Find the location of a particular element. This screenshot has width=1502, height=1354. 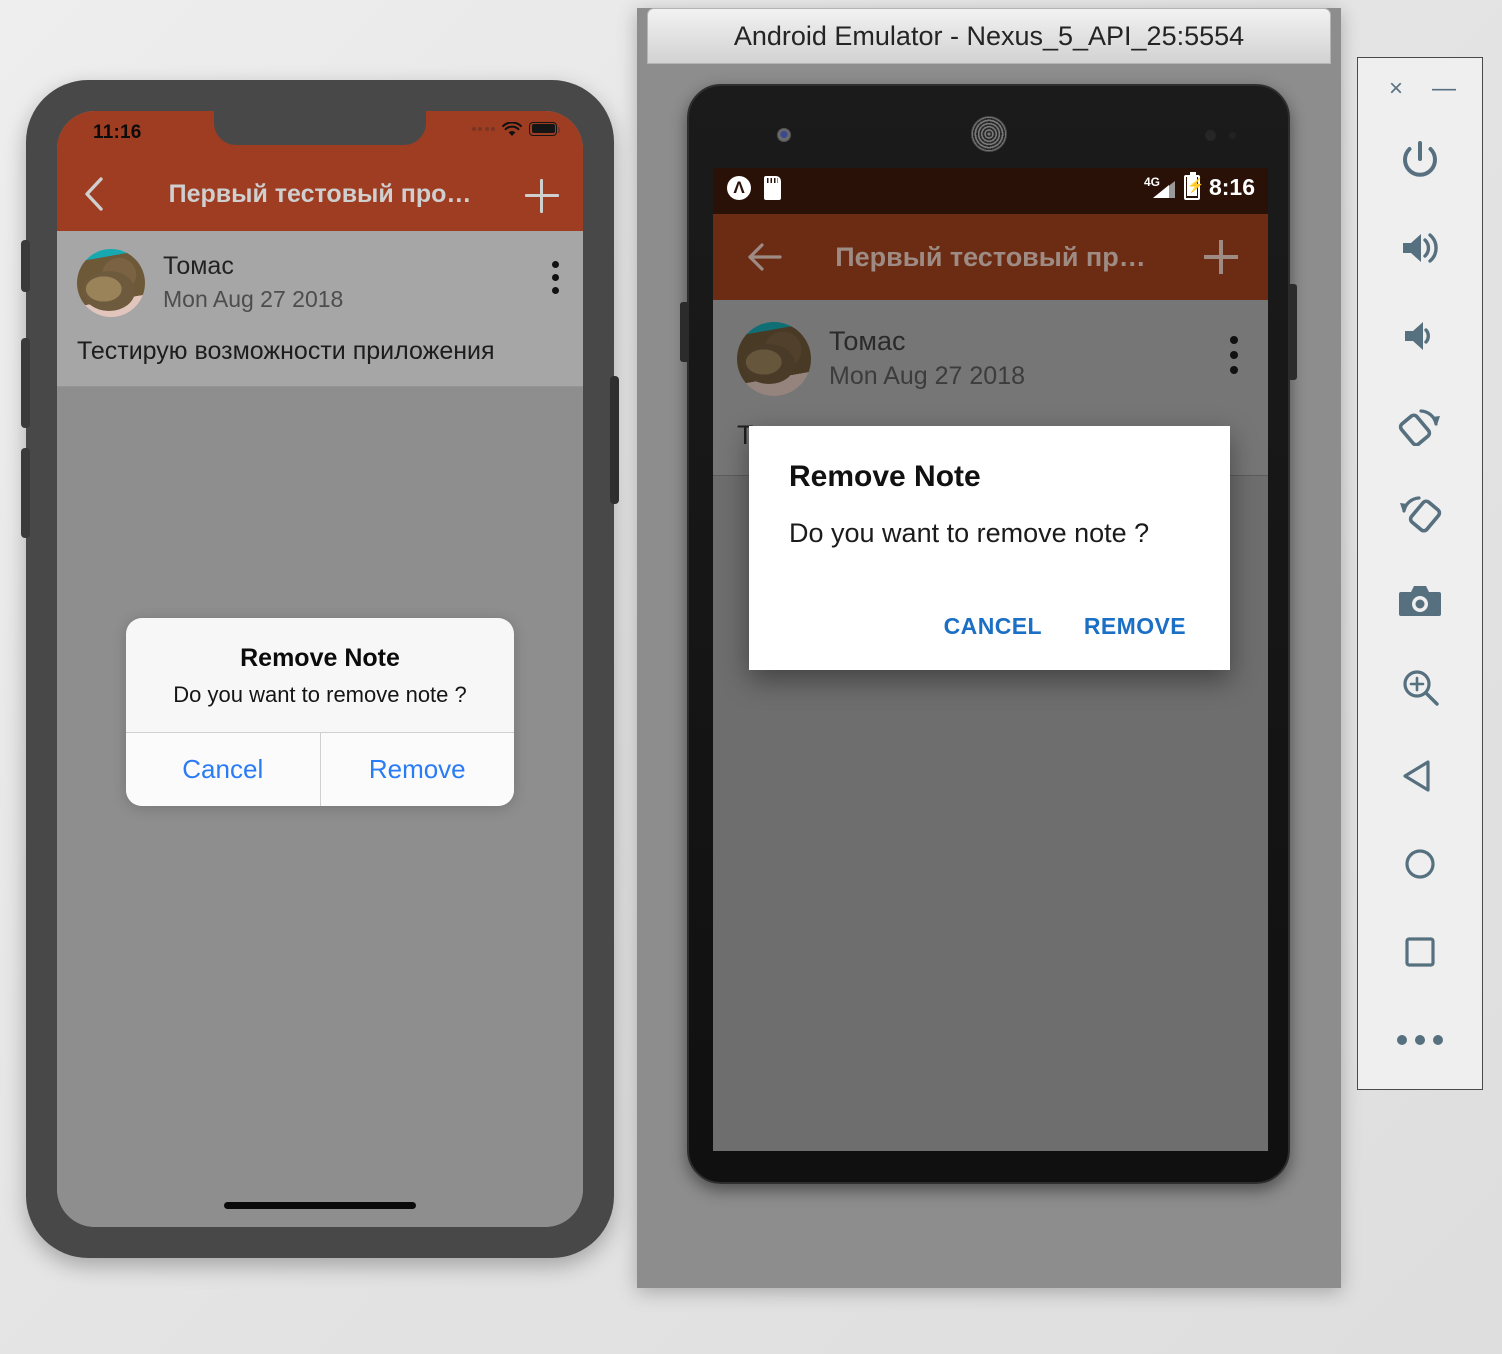

app-badge-icon: Λ is located at coordinates (739, 188).